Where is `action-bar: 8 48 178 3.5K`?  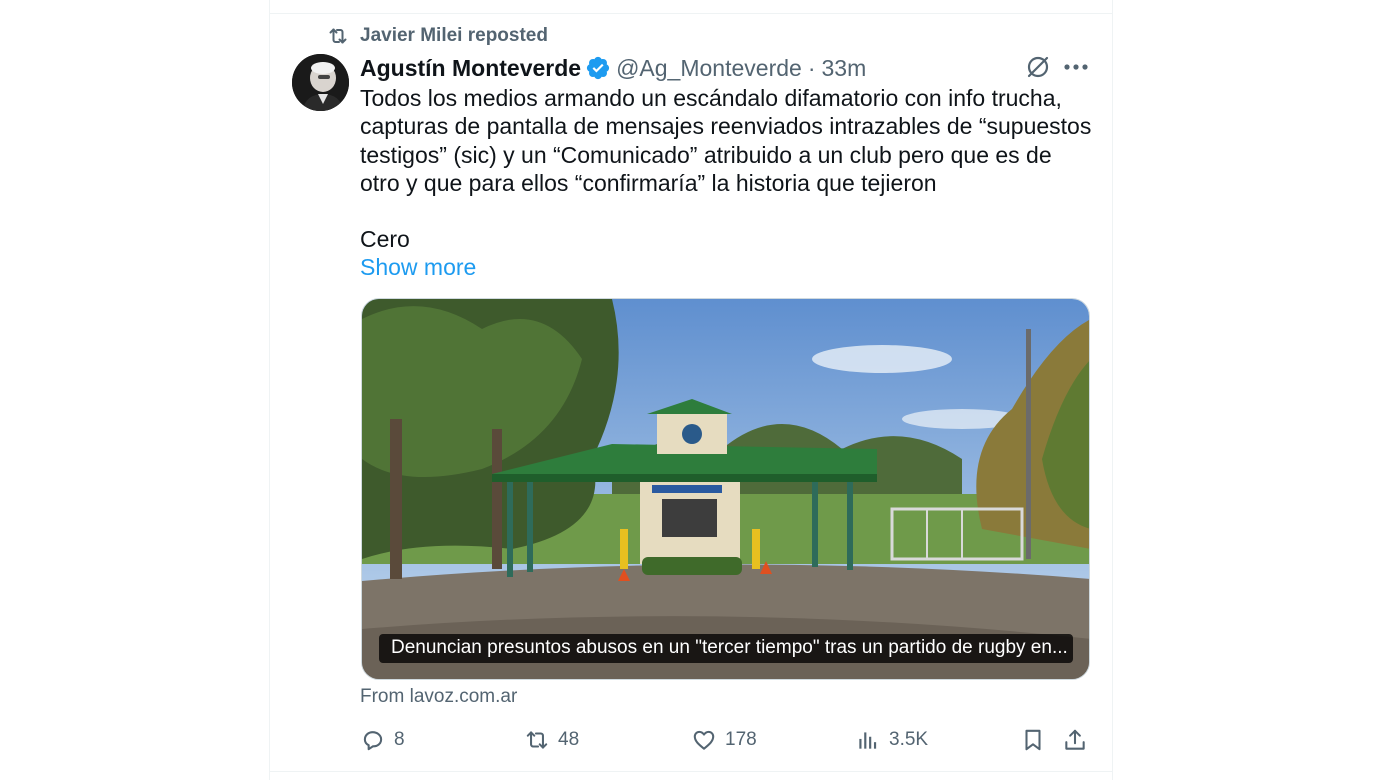 action-bar: 8 48 178 3.5K is located at coordinates (727, 740).